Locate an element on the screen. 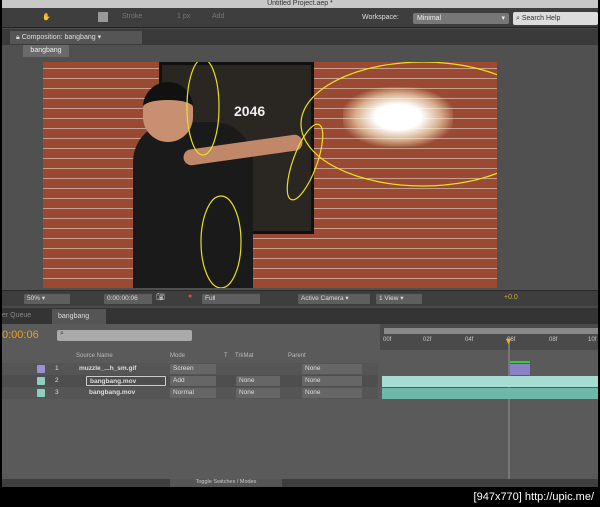  add-label: Add is located at coordinates (218, 16).